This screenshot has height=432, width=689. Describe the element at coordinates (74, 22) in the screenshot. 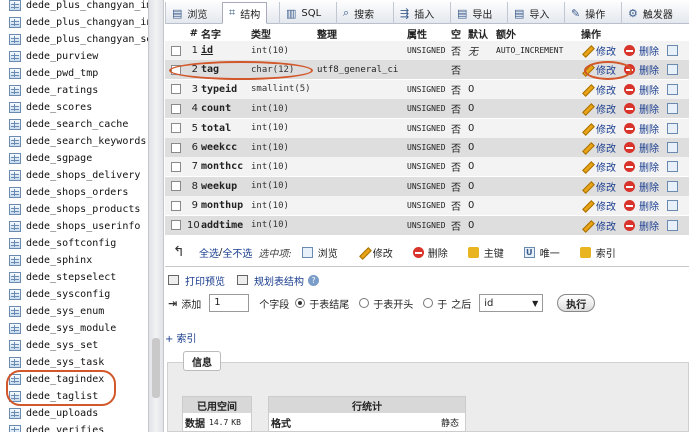

I see `sidebar-item-dede_plus_changyan_ins: dede_plus_changyan_ins` at that location.